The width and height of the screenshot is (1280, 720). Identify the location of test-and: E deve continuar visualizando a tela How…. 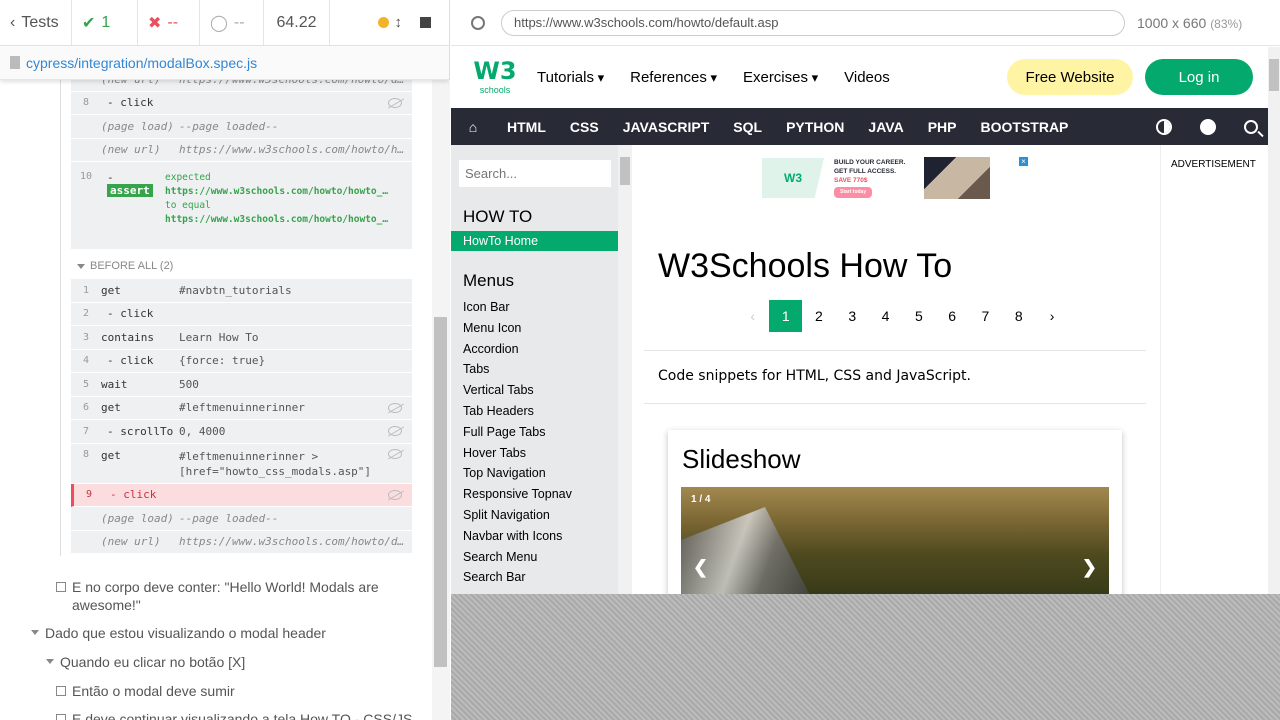
(234, 715).